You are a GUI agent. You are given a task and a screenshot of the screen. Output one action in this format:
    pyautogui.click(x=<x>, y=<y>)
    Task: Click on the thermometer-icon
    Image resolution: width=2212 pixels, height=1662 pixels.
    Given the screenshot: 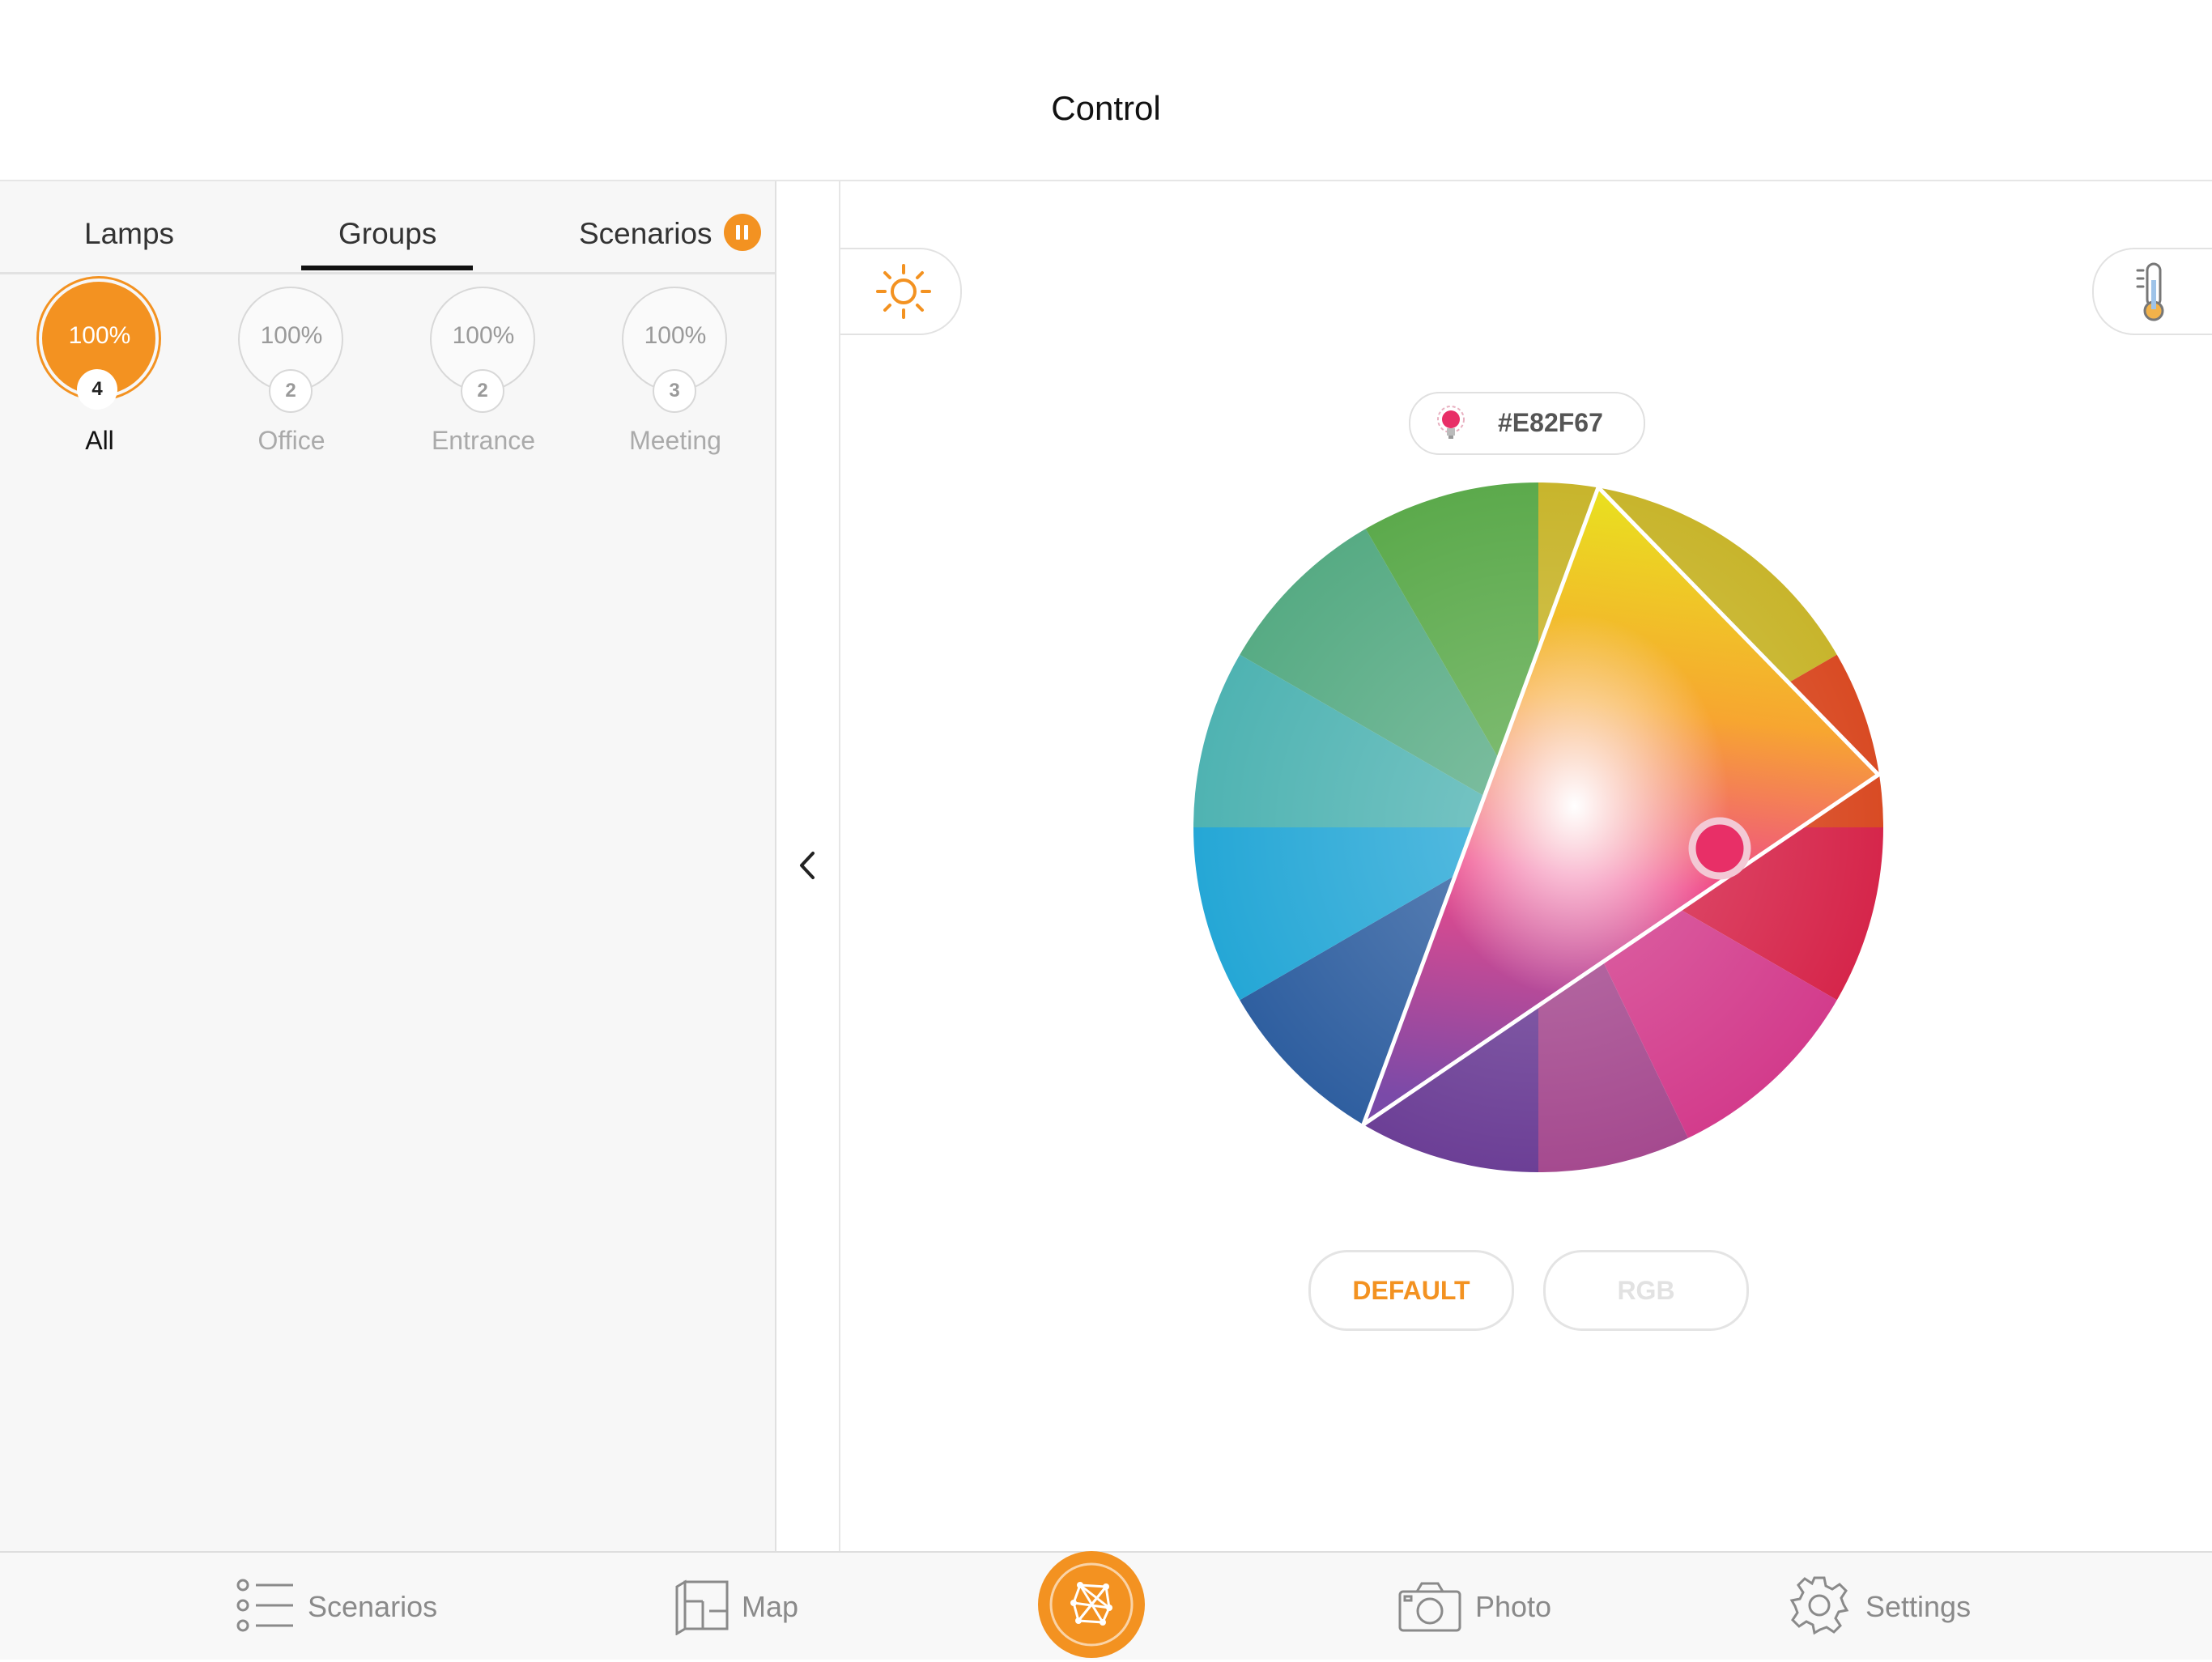 What is the action you would take?
    pyautogui.click(x=2150, y=291)
    